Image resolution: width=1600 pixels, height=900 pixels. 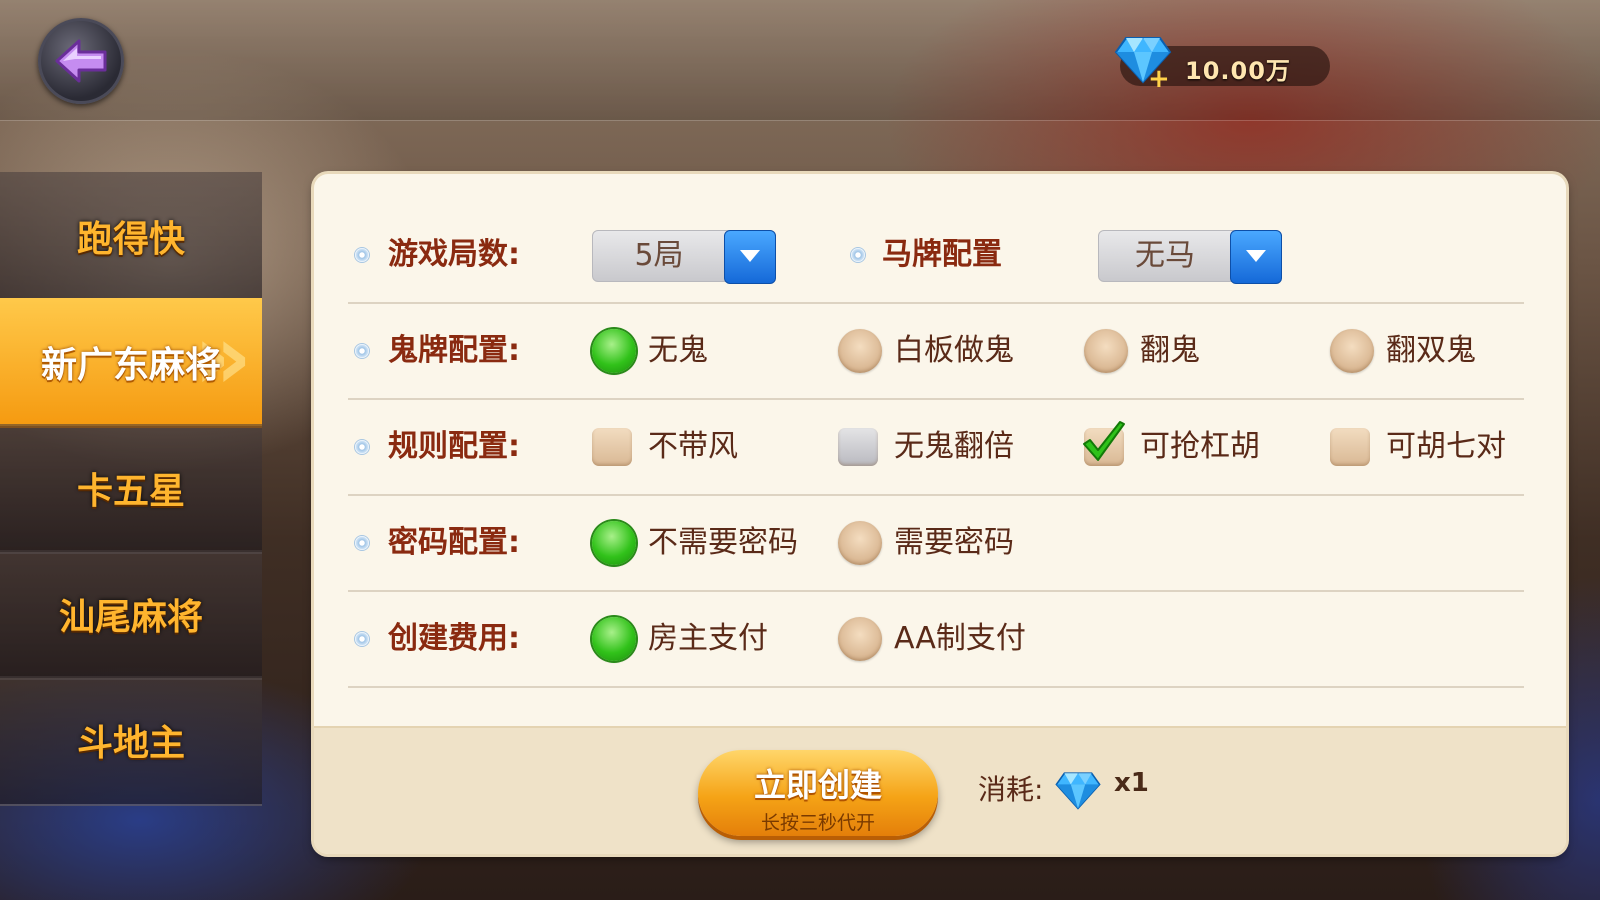 What do you see at coordinates (1446, 446) in the screenshot?
I see `option-label: 可胡七对` at bounding box center [1446, 446].